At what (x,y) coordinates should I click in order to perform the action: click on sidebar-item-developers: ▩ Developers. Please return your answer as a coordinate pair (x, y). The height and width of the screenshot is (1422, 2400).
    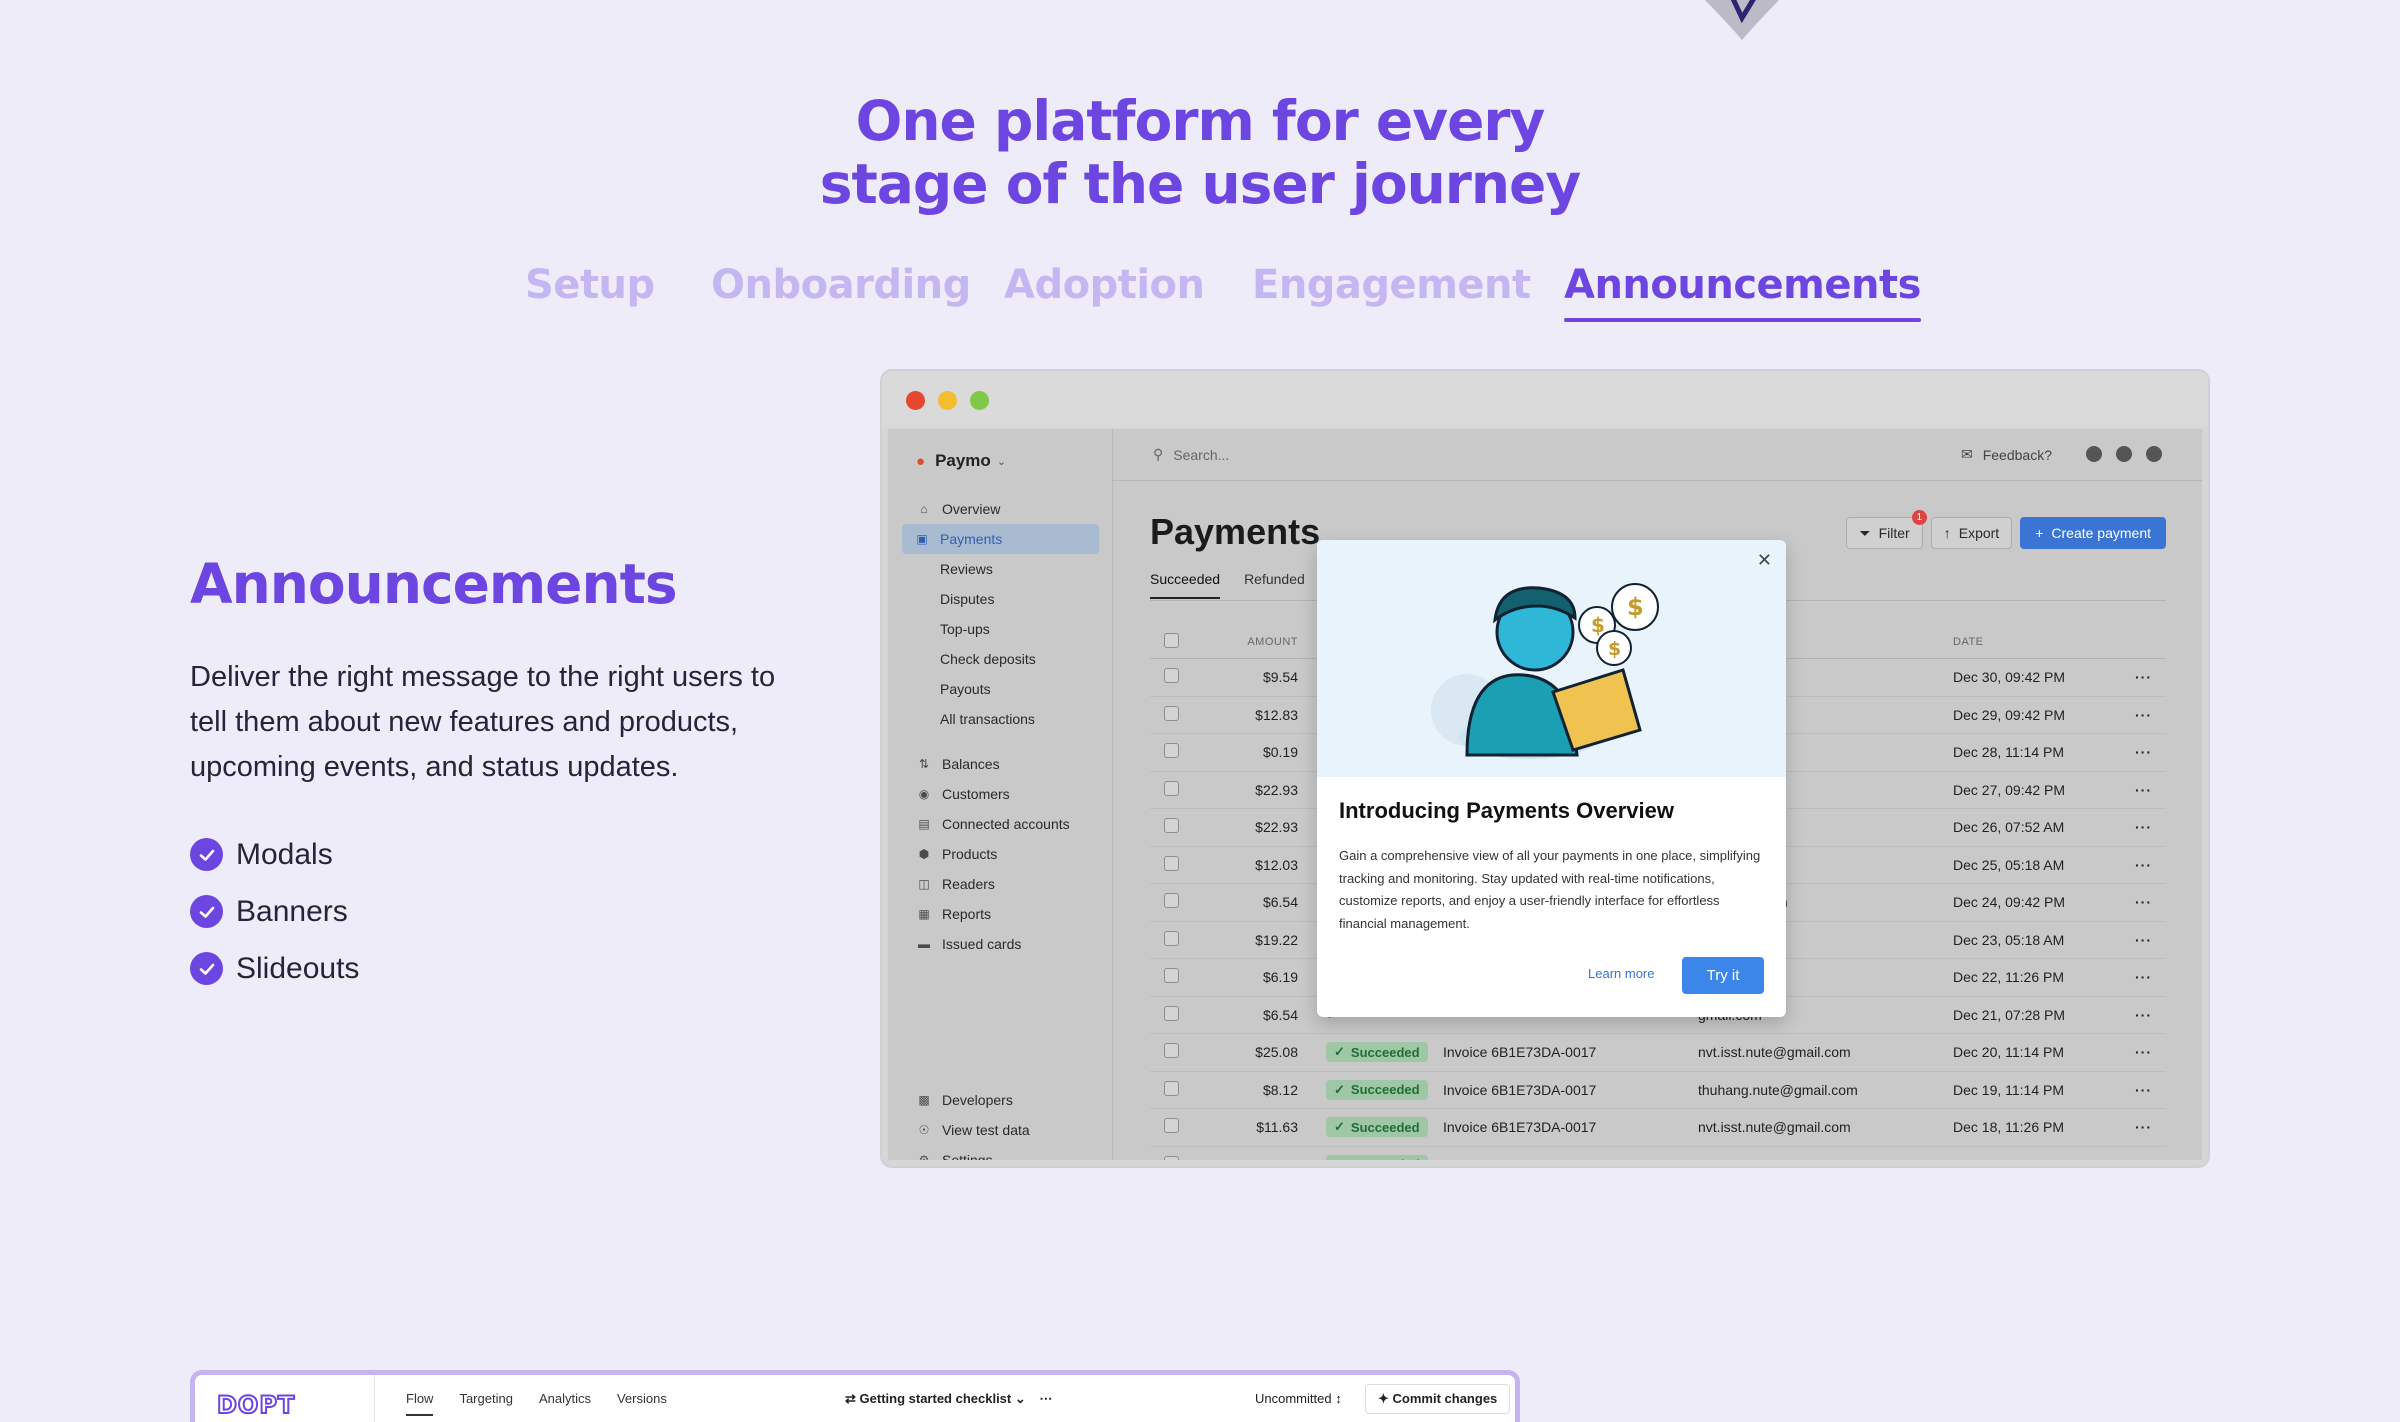
    Looking at the image, I should click on (1000, 1100).